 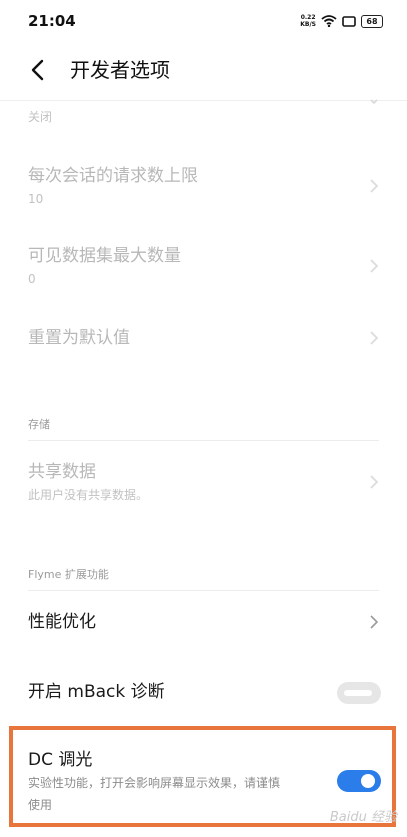 I want to click on settings-item-performance: 性能优化, so click(x=203, y=625).